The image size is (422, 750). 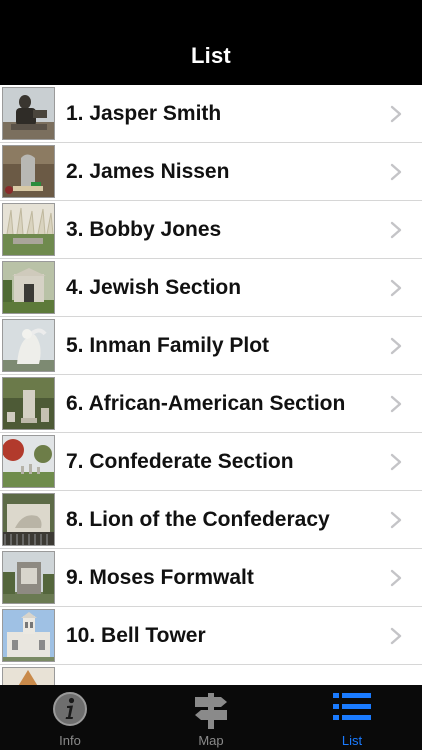 I want to click on list-item: 1. Jasper Smith, so click(x=211, y=114).